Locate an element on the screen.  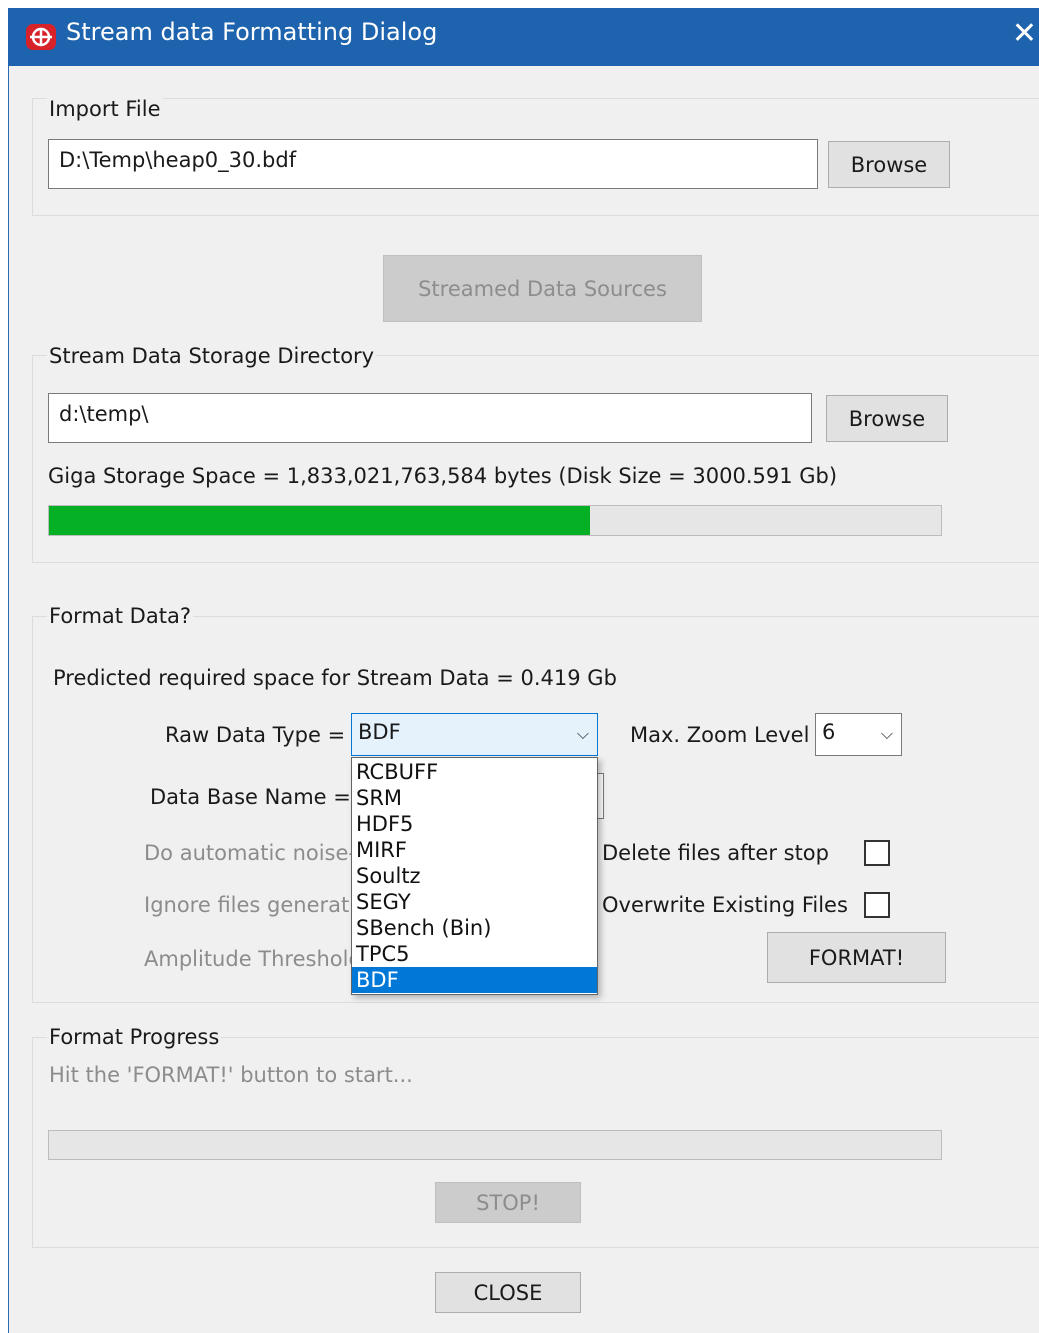
raw-data-type-select: BDF ⌵ is located at coordinates (474, 734).